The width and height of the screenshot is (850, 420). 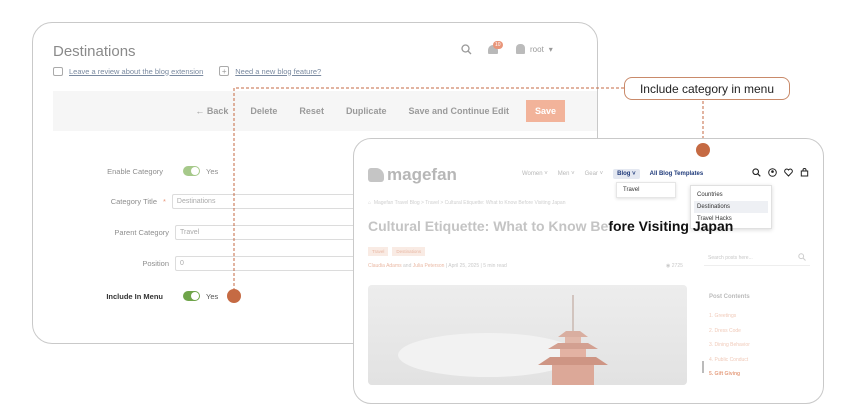 I want to click on author-link: Julia Peterson, so click(x=429, y=266).